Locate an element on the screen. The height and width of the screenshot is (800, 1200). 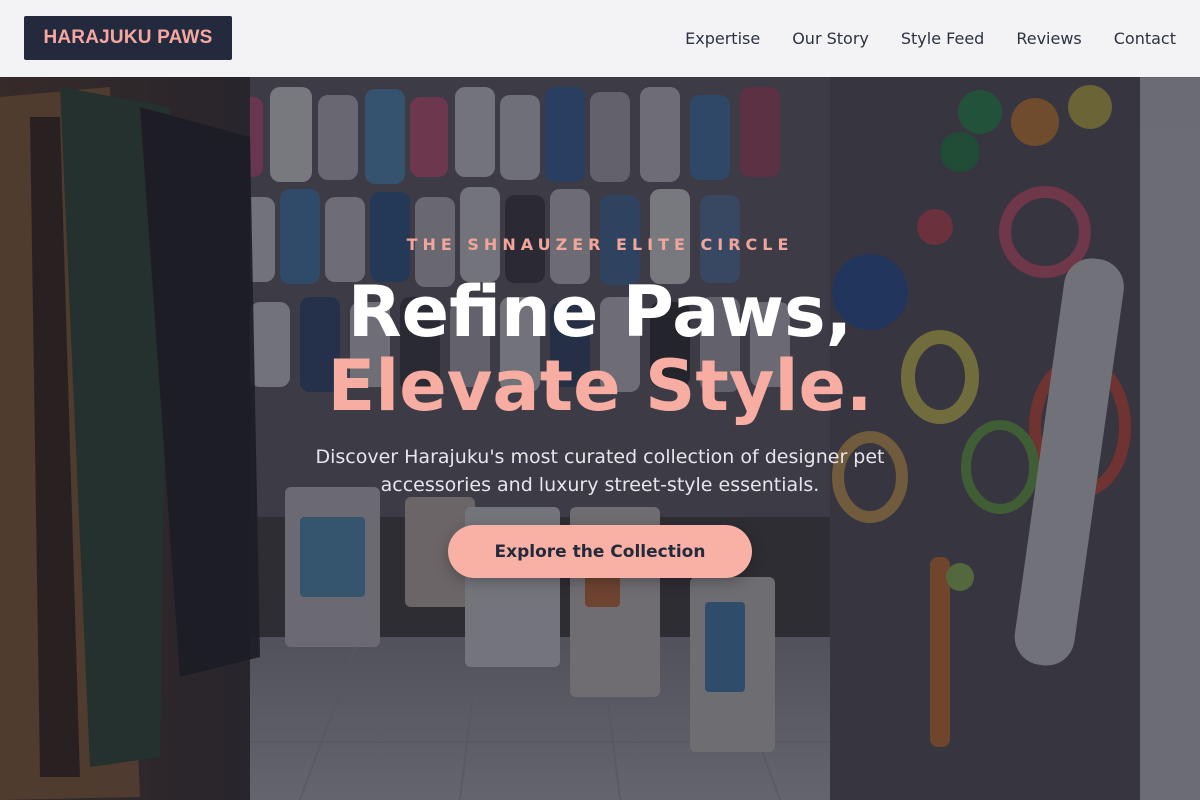
nav-link-style-feed: Style Feed is located at coordinates (942, 38).